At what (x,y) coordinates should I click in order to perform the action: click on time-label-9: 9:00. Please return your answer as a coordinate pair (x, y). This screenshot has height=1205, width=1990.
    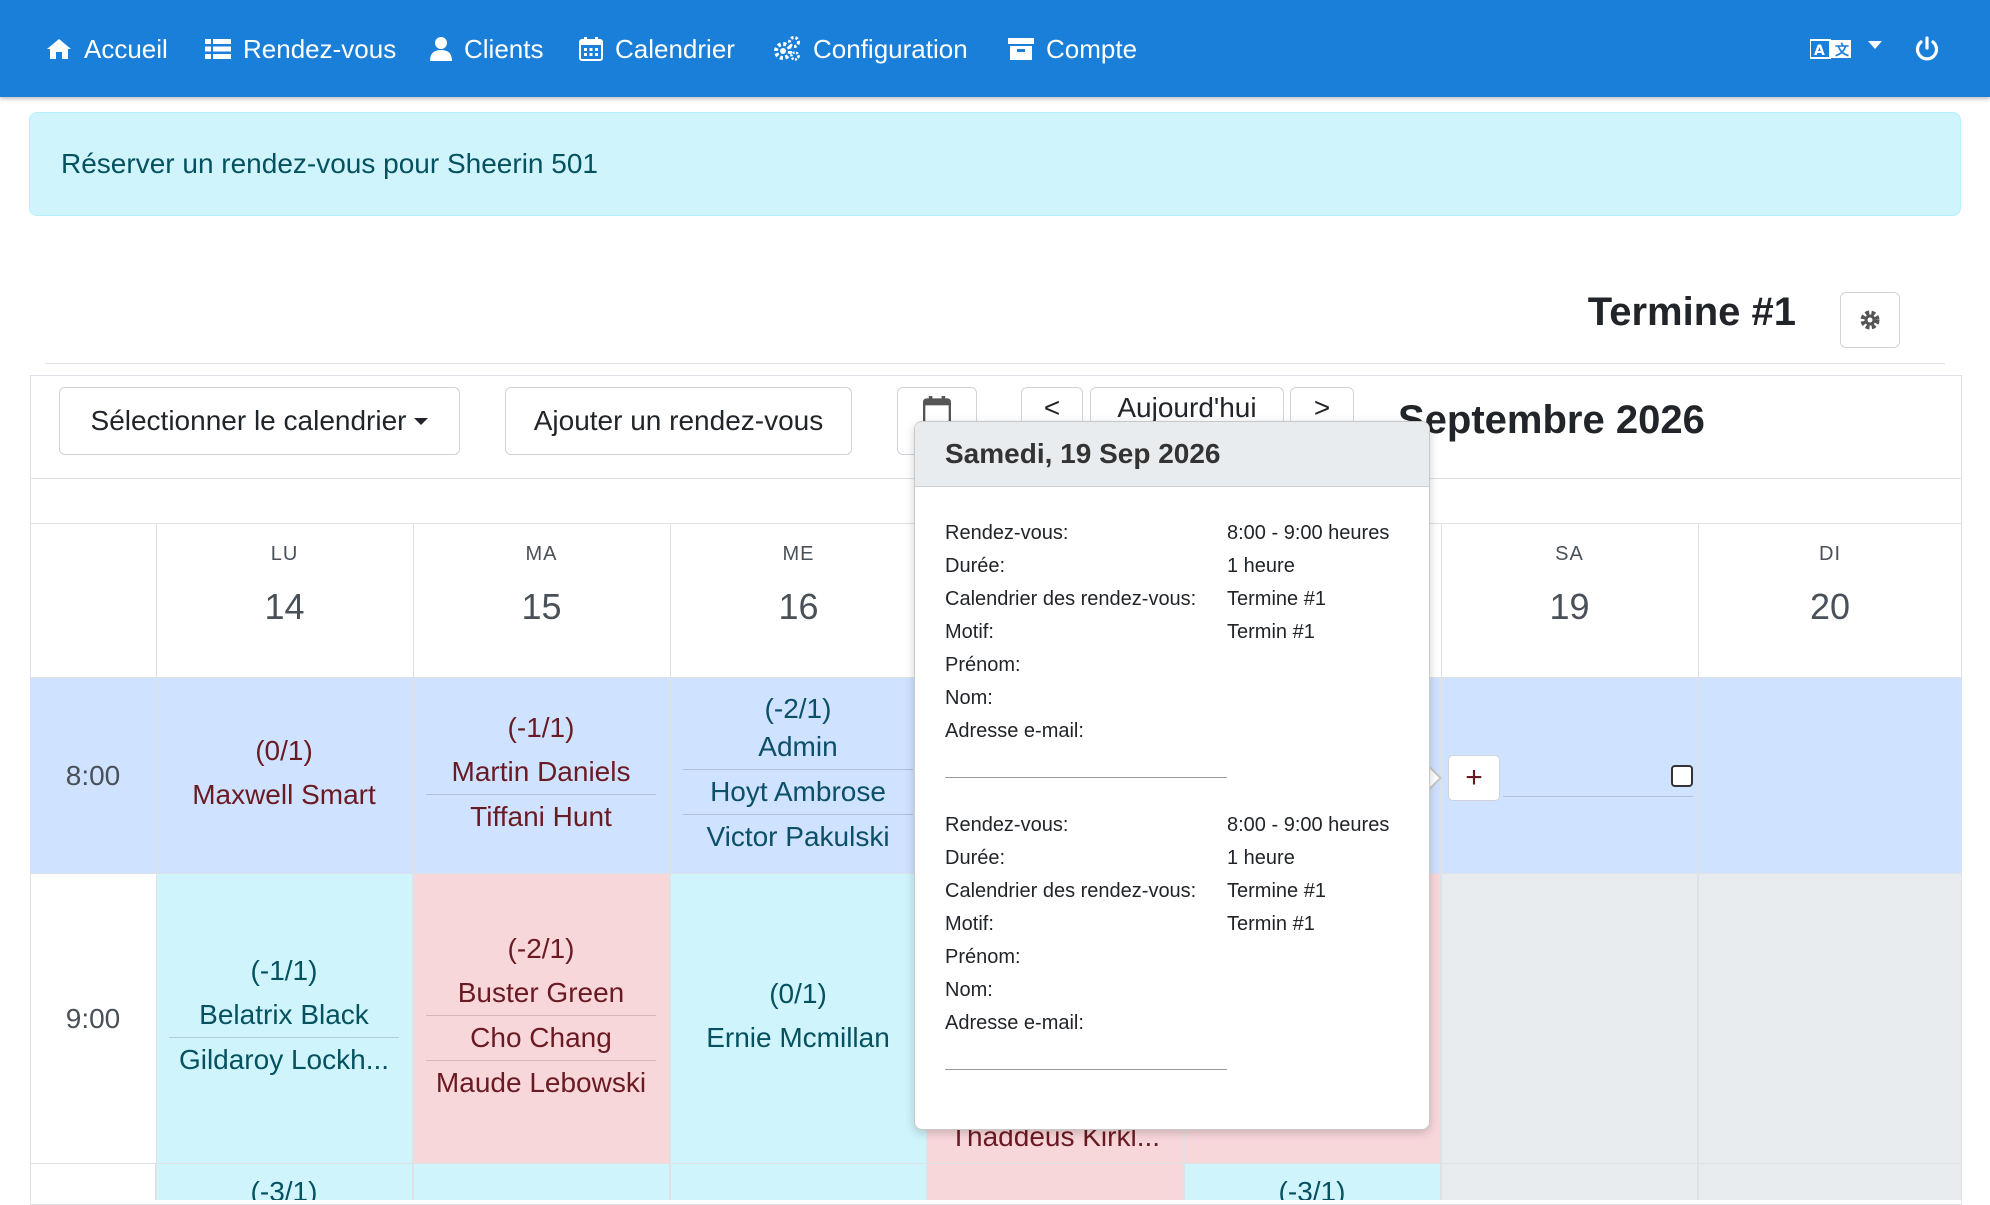
    Looking at the image, I should click on (93, 1019).